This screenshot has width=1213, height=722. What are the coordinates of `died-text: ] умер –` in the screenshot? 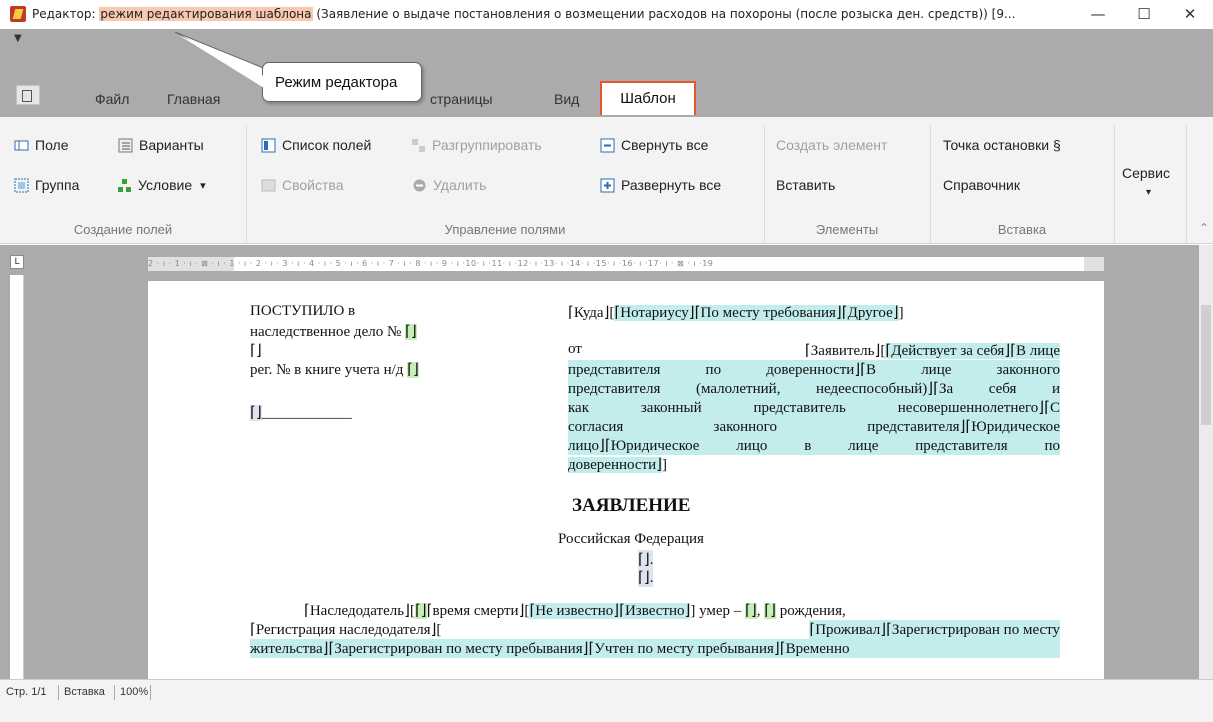 It's located at (718, 611).